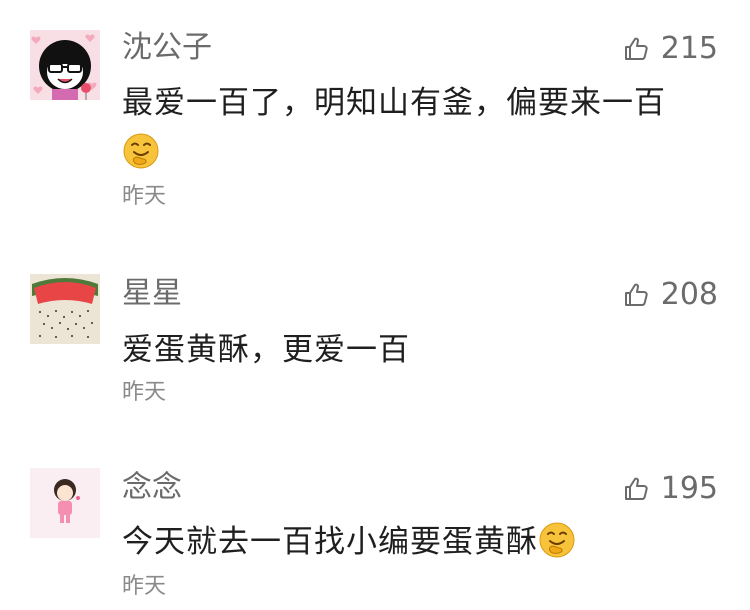 This screenshot has width=750, height=610. I want to click on like-button: 208, so click(670, 295).